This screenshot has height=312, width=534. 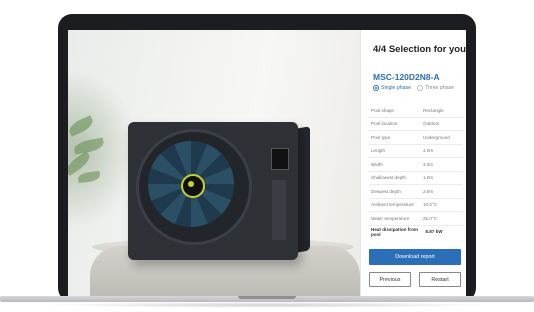 What do you see at coordinates (428, 164) in the screenshot?
I see `spec-value: 3.0m` at bounding box center [428, 164].